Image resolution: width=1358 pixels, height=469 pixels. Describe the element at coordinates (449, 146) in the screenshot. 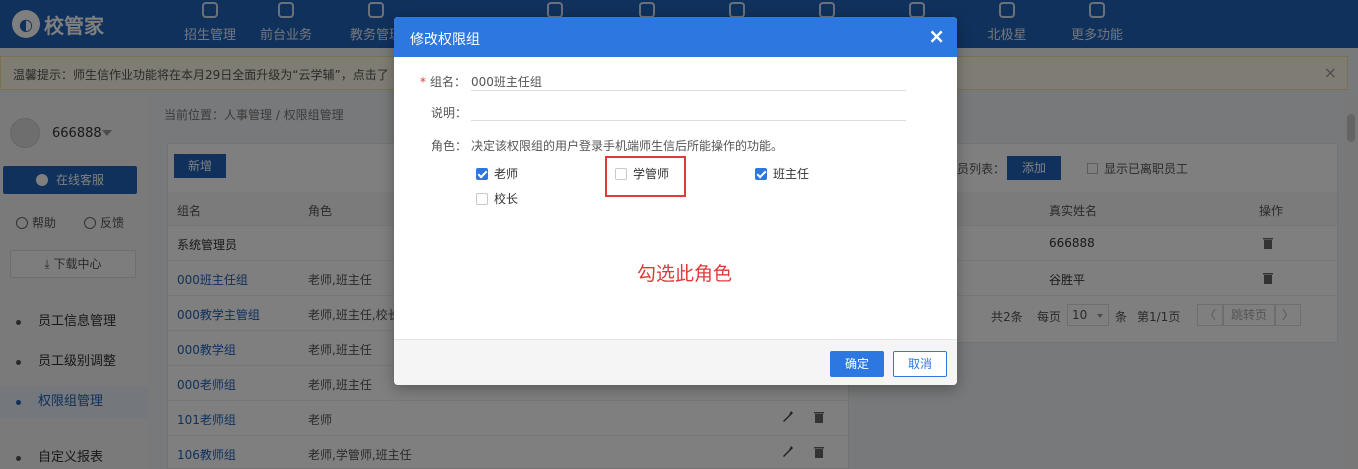

I see `role-label: 角色：` at that location.